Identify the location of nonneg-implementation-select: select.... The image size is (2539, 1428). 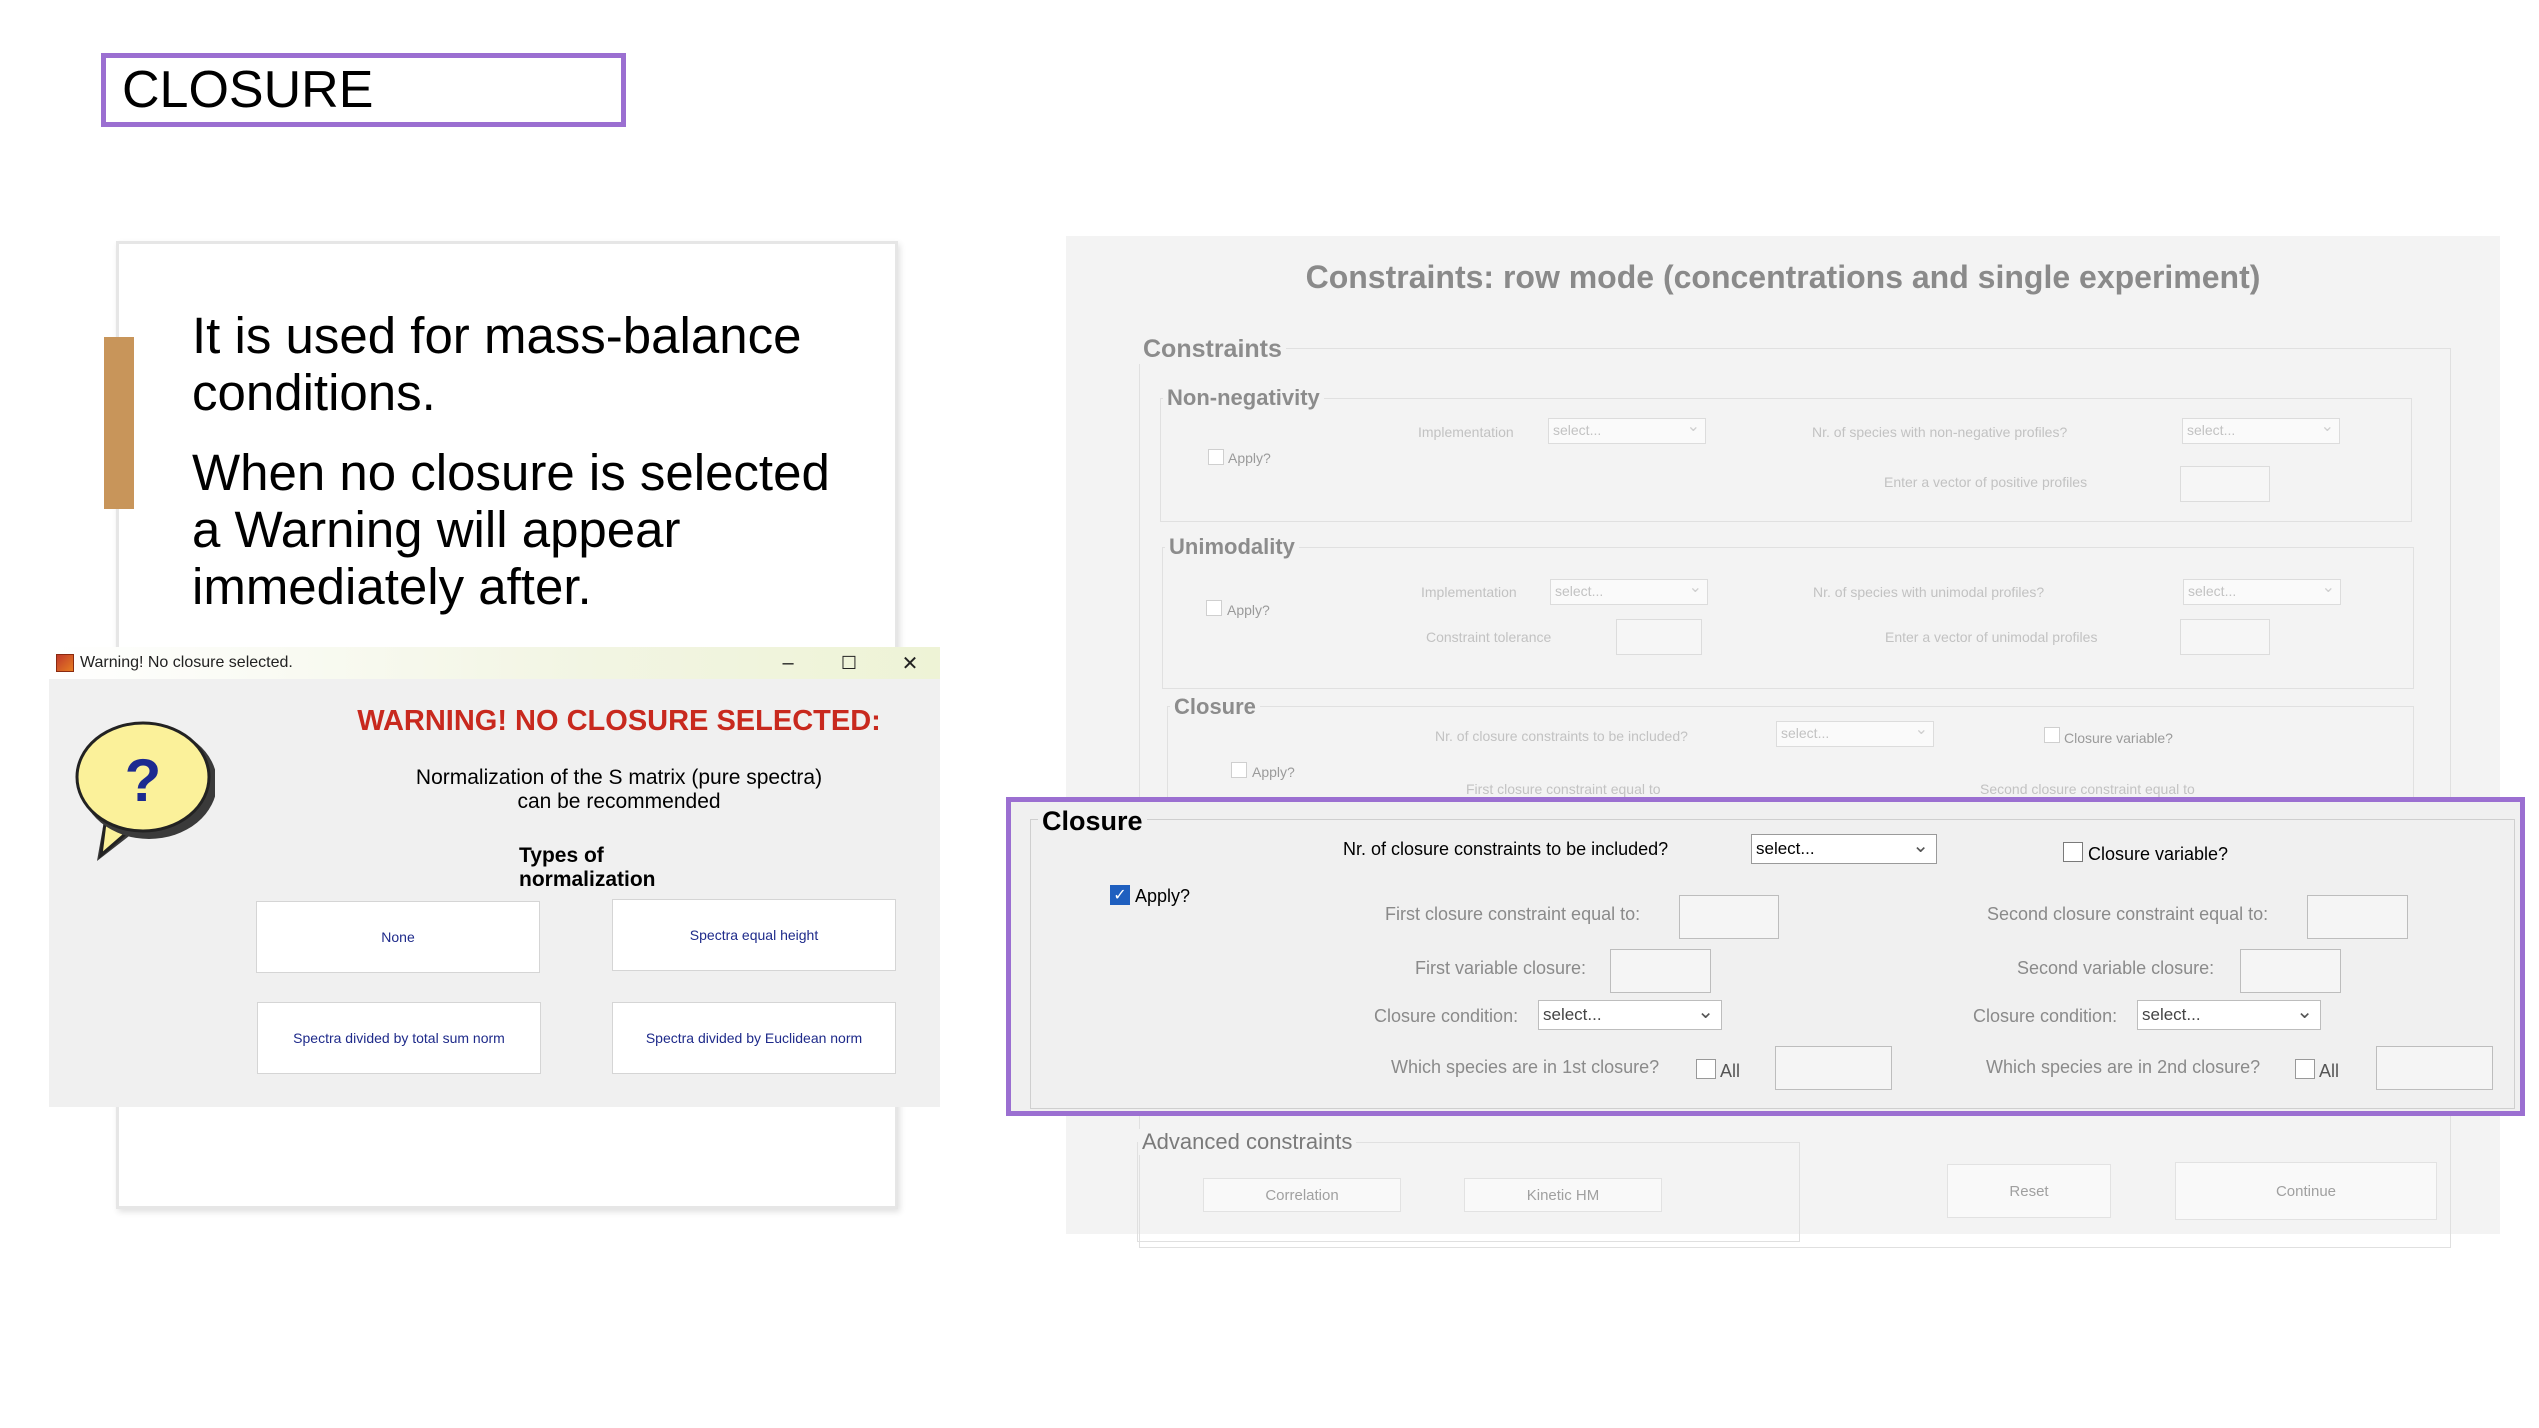
(1627, 430).